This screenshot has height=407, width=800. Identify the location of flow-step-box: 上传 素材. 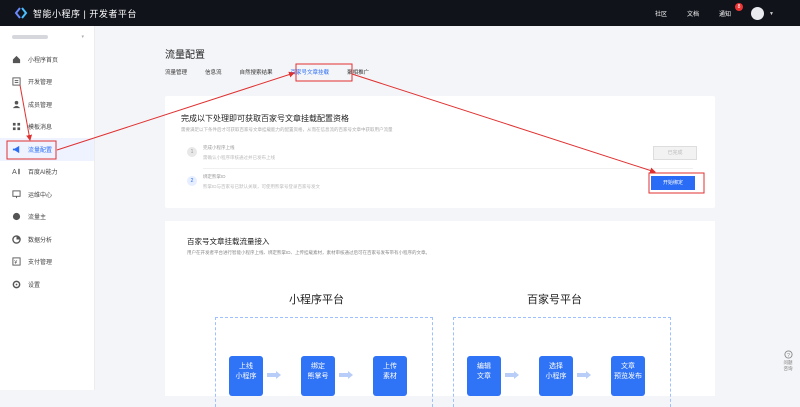
(390, 376).